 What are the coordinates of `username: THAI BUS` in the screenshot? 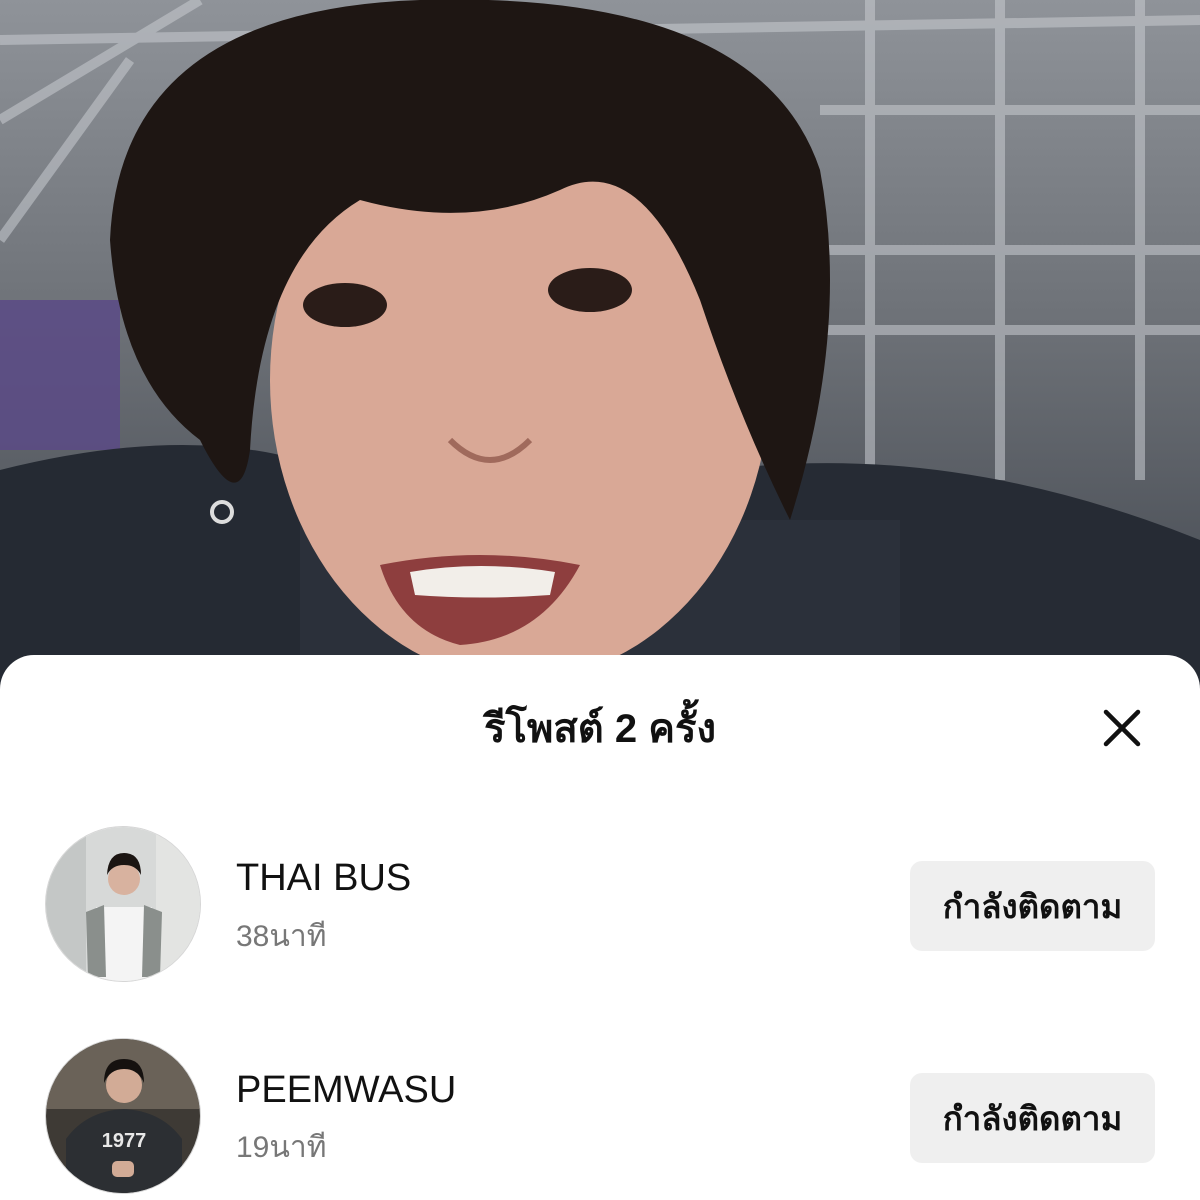 It's located at (323, 878).